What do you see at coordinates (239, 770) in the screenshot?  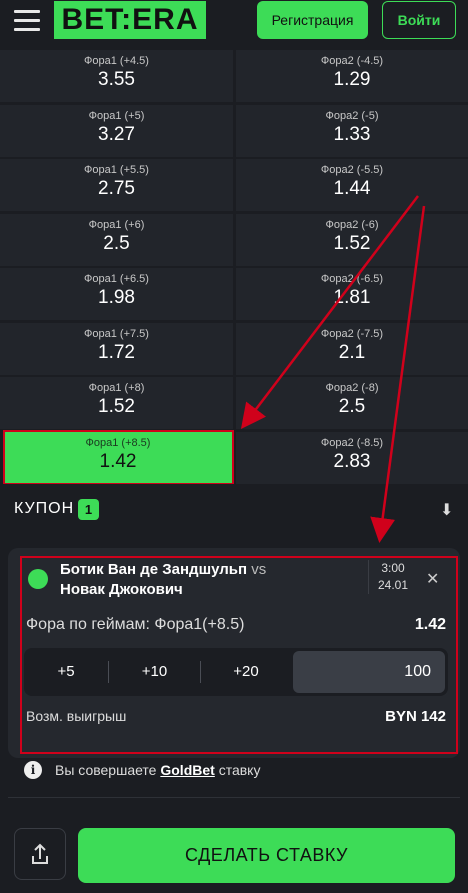 I see `info-suffix: ставку` at bounding box center [239, 770].